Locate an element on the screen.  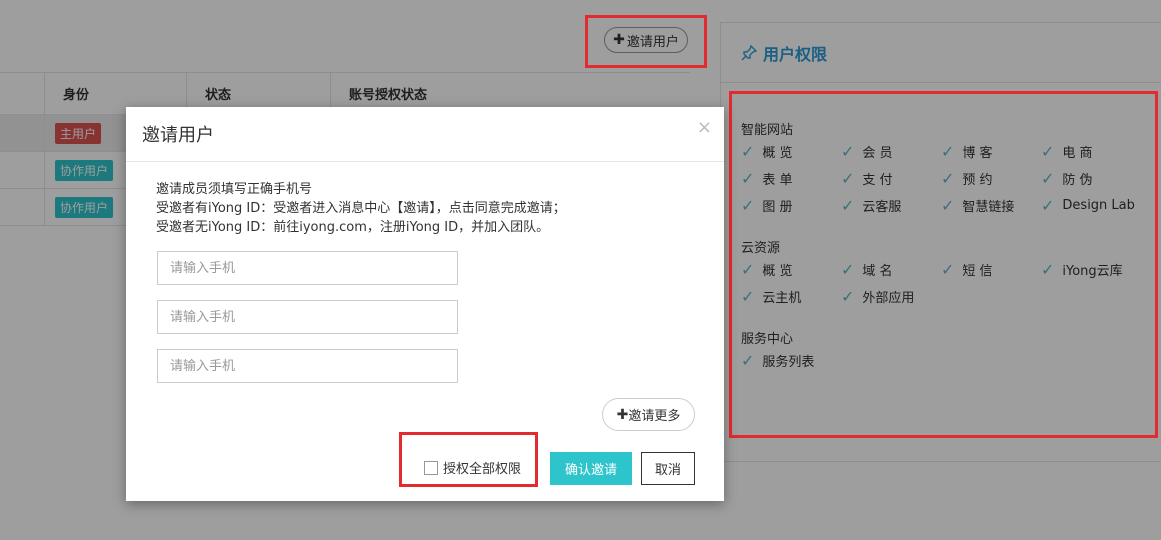
invite-more-button: ✚ 邀请更多 is located at coordinates (648, 414).